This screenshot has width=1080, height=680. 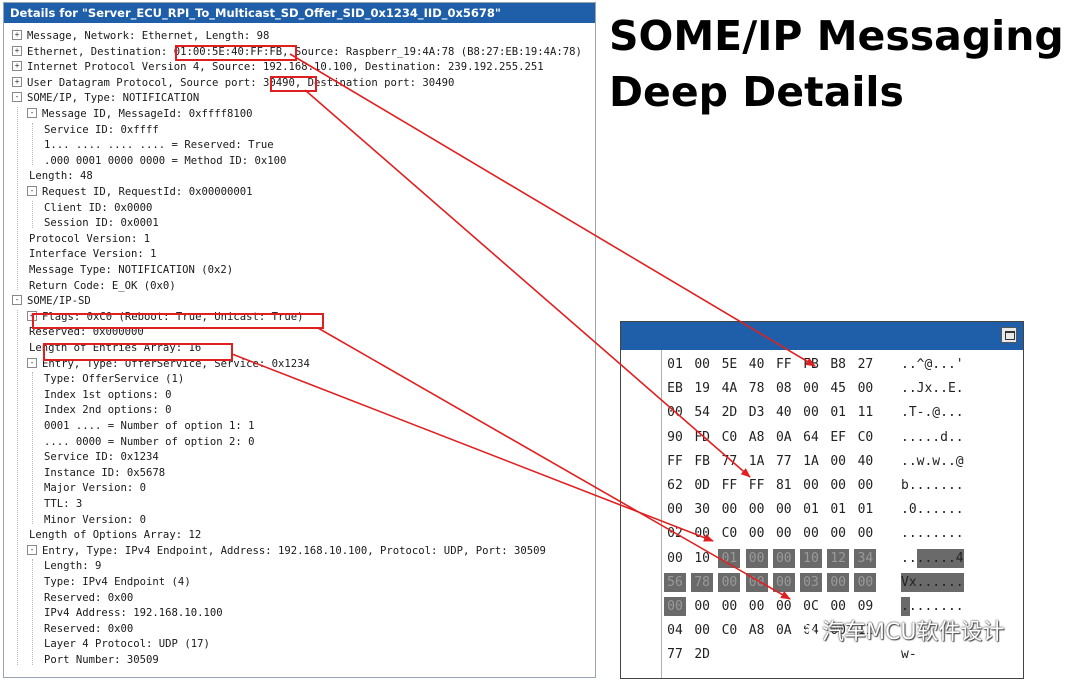 I want to click on tree-row: IPv4 Address: 192.168.10.100, so click(x=132, y=614).